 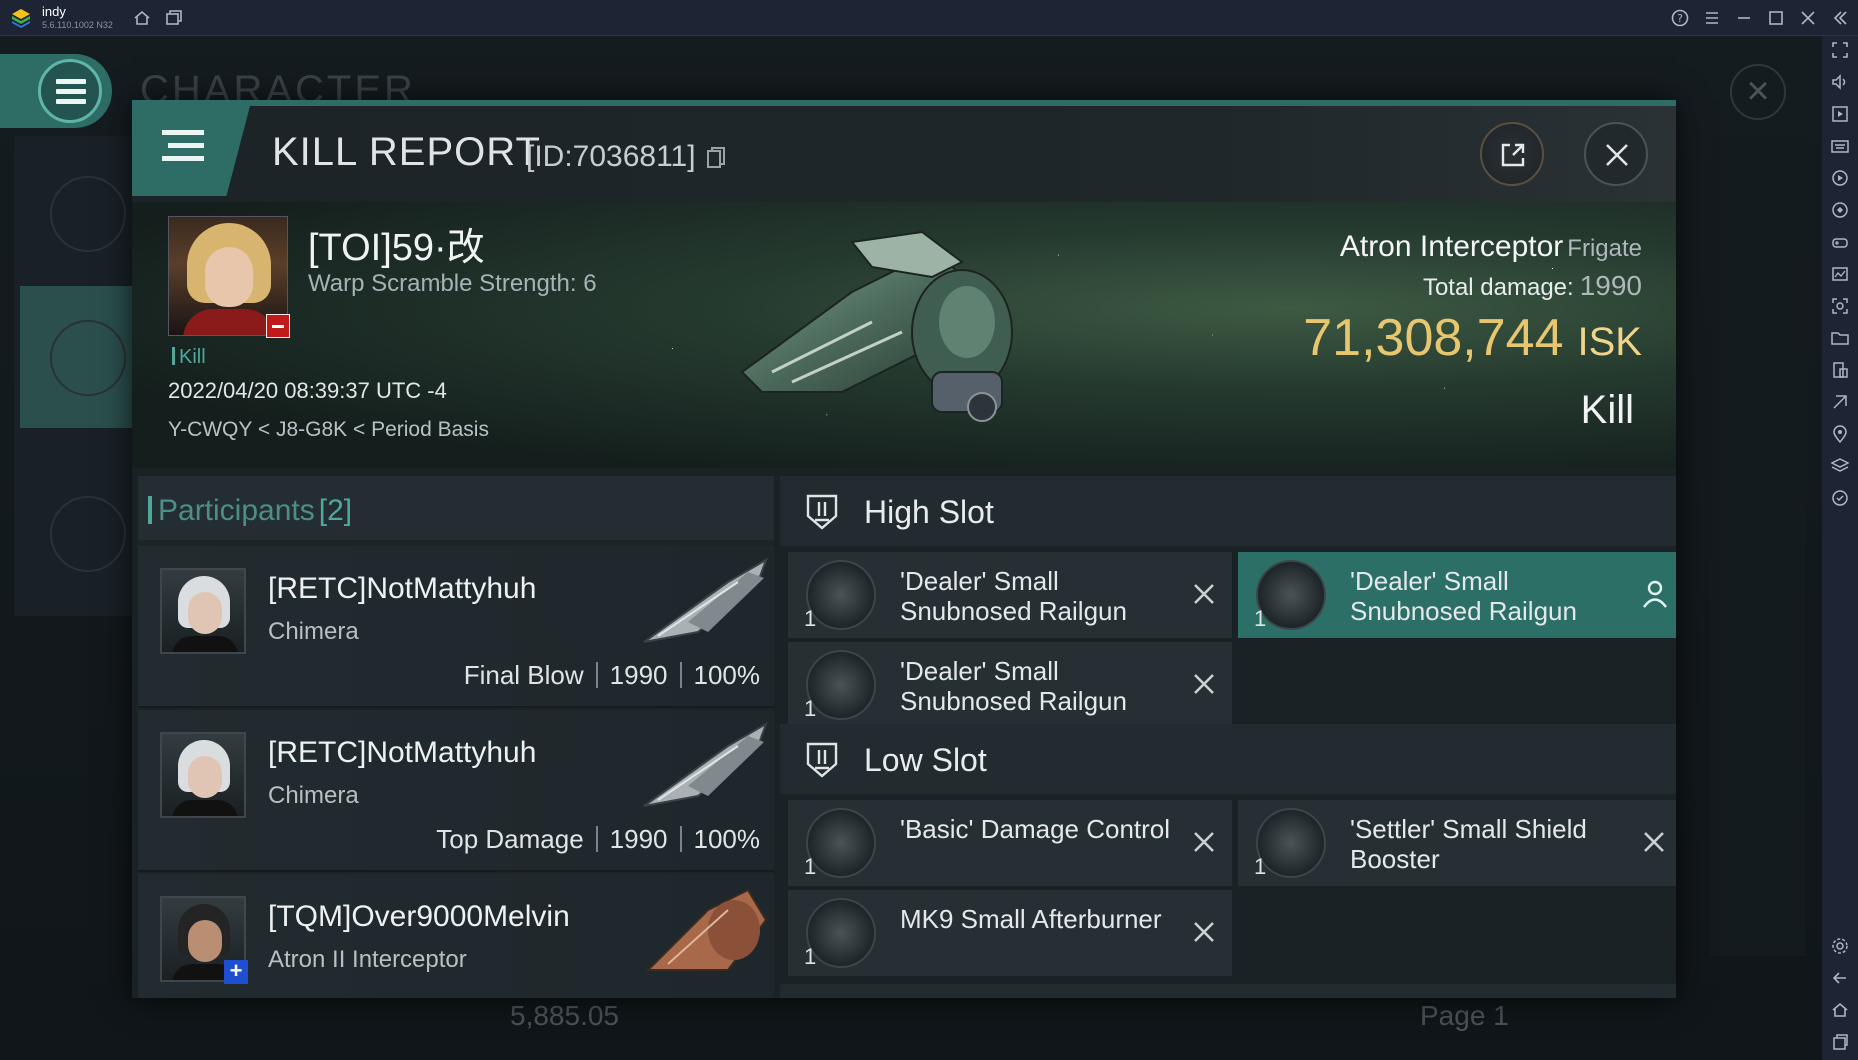 What do you see at coordinates (1840, 114) in the screenshot?
I see `screen-record-icon` at bounding box center [1840, 114].